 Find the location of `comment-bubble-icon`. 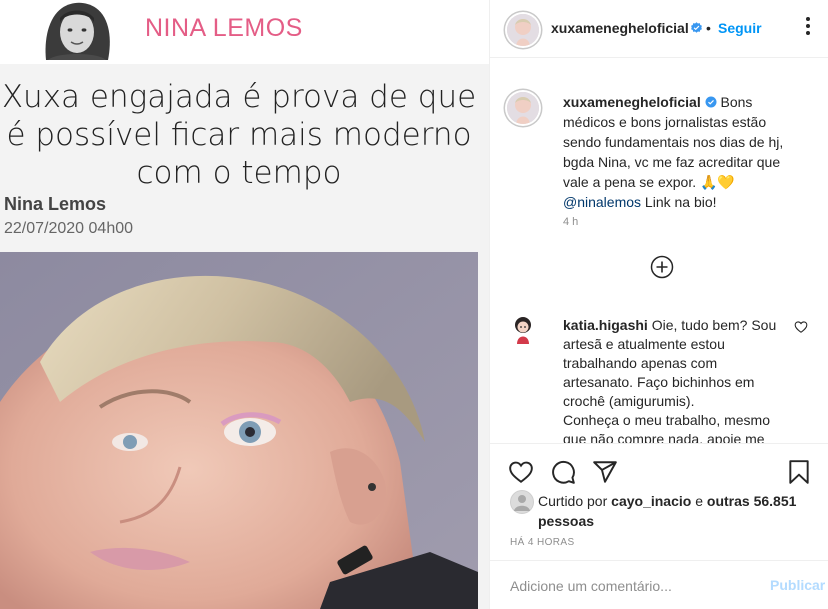

comment-bubble-icon is located at coordinates (563, 472).